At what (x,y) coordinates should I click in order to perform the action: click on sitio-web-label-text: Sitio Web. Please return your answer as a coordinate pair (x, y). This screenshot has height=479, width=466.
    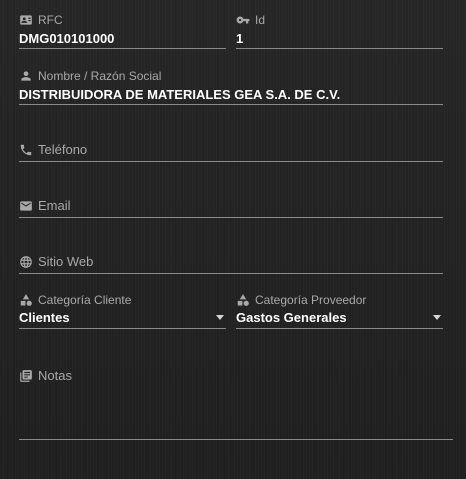
    Looking at the image, I should click on (66, 261).